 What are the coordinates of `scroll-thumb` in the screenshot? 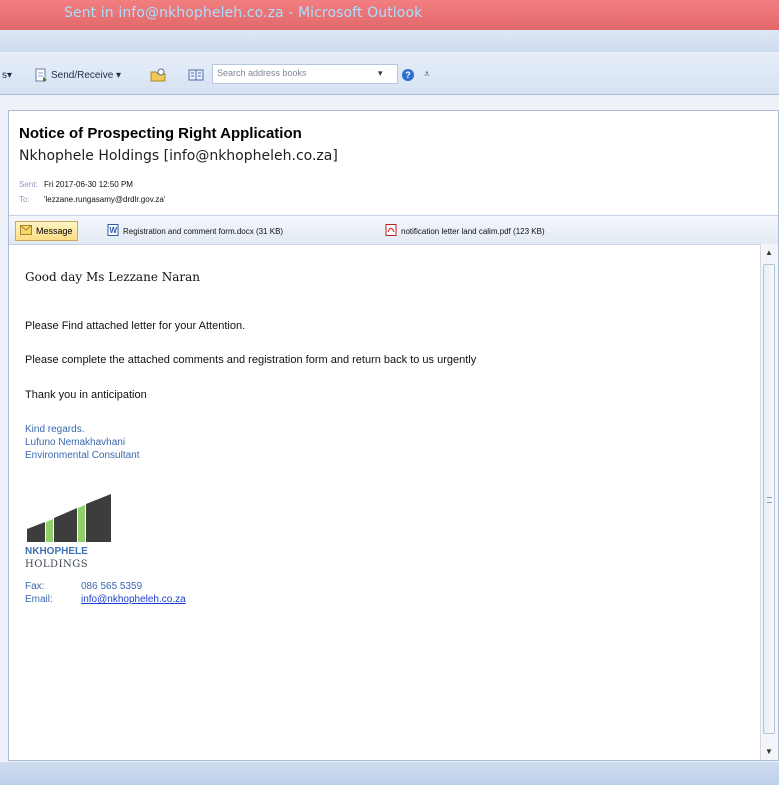 It's located at (769, 499).